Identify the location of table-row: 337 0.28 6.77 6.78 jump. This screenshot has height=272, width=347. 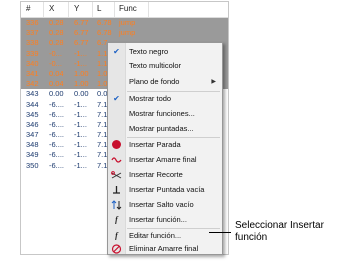
(124, 33).